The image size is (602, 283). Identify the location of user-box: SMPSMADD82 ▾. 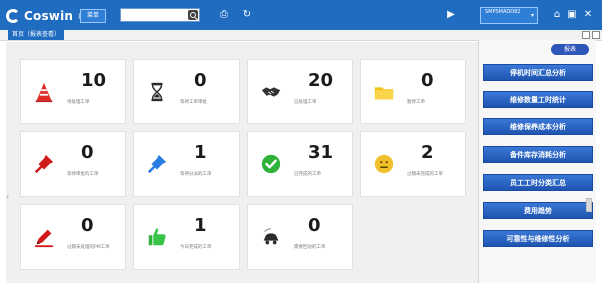
(509, 15).